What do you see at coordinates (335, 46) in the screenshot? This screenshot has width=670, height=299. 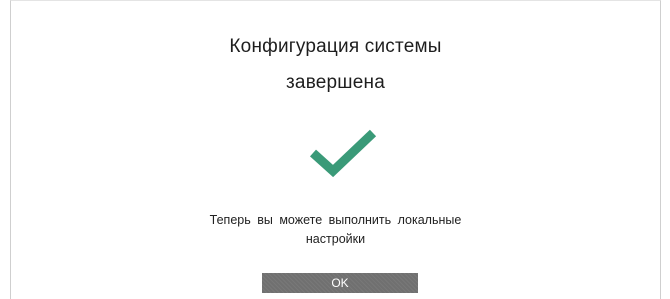 I see `dialog-title-line-1: Конфигурация системы` at bounding box center [335, 46].